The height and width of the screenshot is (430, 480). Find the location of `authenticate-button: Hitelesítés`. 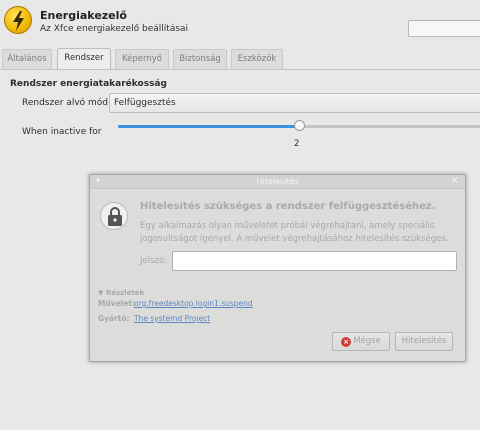

authenticate-button: Hitelesítés is located at coordinates (424, 341).